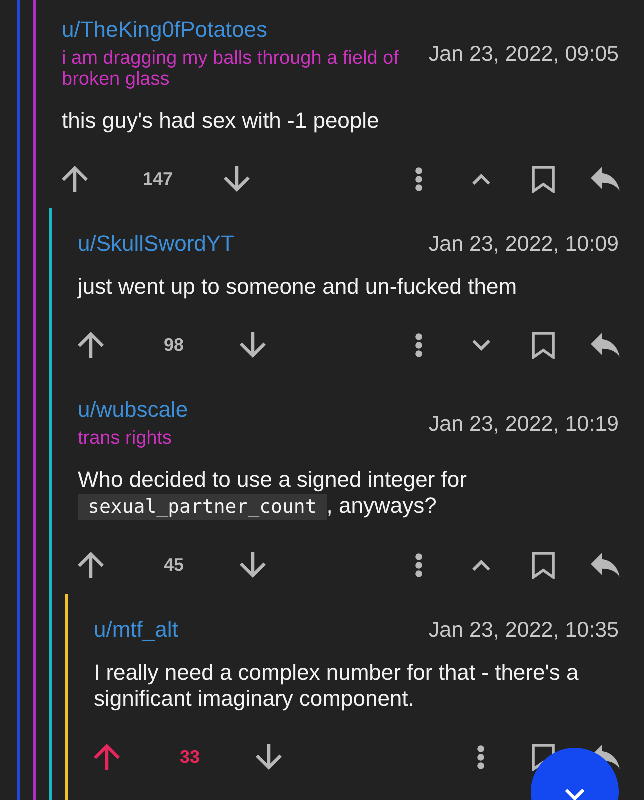 Image resolution: width=644 pixels, height=800 pixels. Describe the element at coordinates (337, 686) in the screenshot. I see `comment-text: I really need a complex number for that - there's a significant imaginary component.` at that location.